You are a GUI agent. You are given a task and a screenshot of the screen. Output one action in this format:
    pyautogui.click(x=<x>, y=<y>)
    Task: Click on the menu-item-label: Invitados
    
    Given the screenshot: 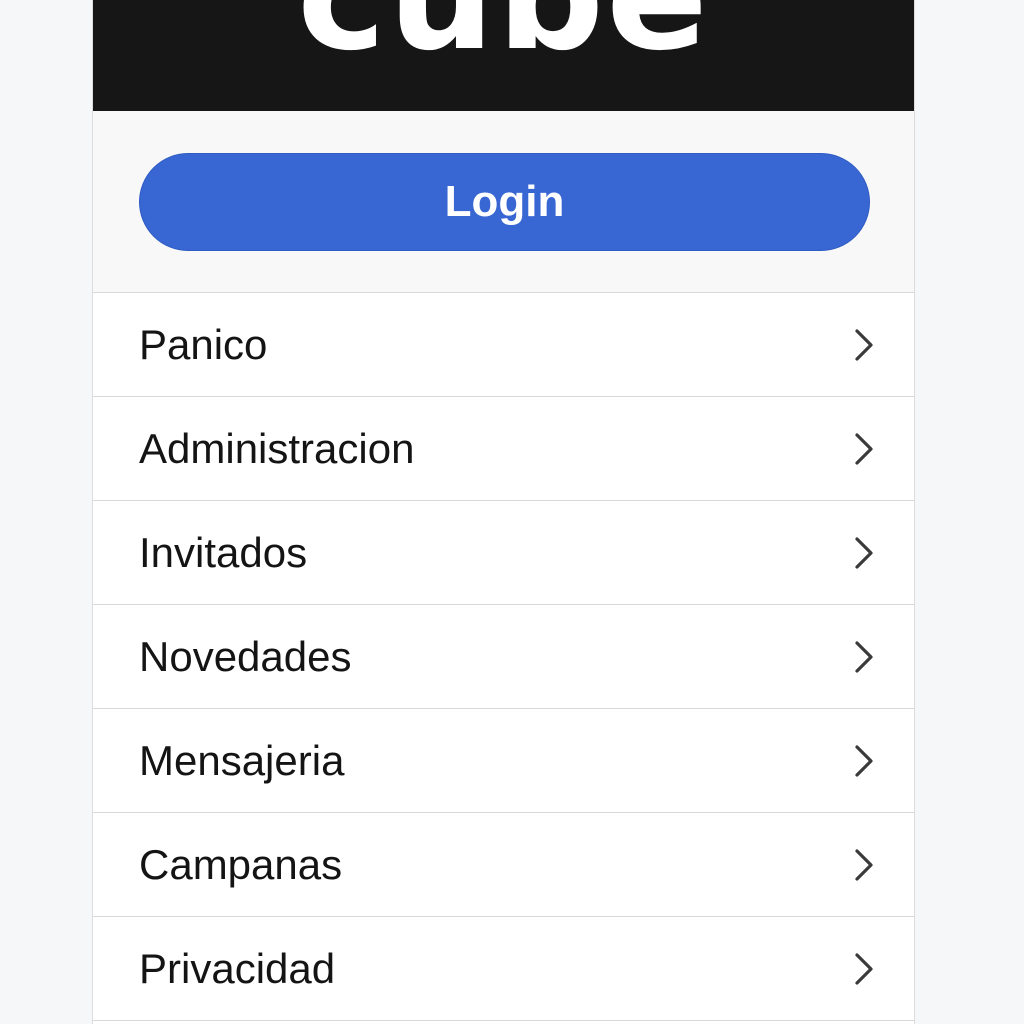 What is the action you would take?
    pyautogui.click(x=223, y=552)
    